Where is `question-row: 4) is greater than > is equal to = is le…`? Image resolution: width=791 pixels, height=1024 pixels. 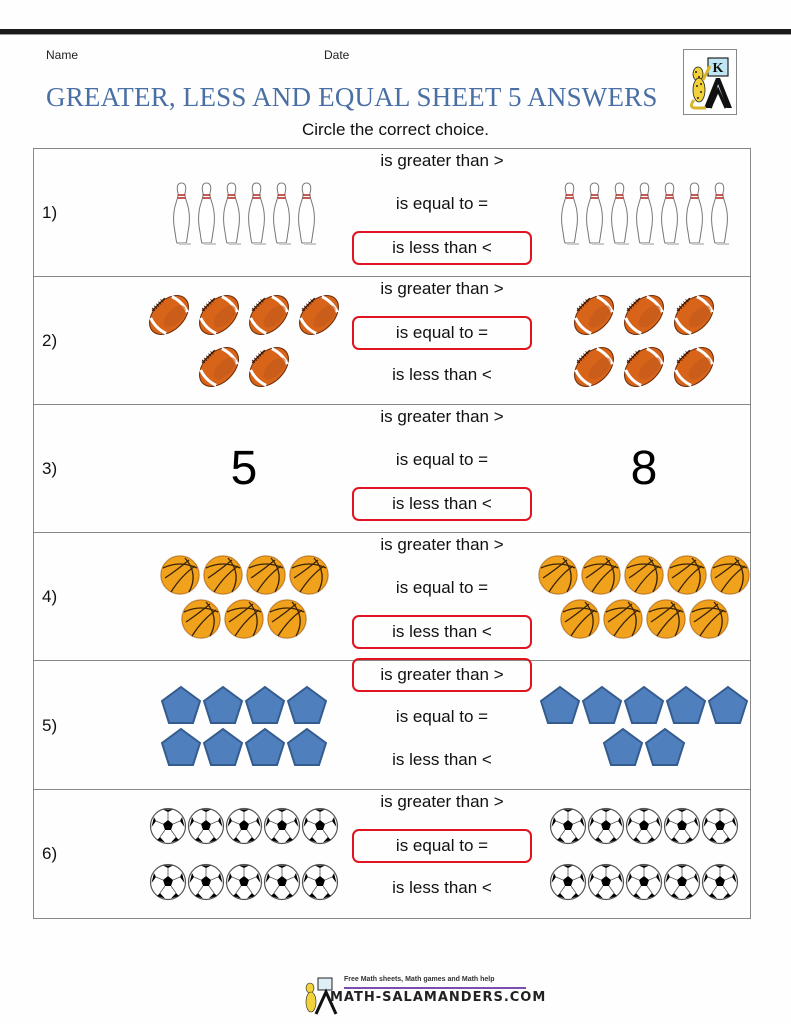
question-row: 4) is greater than > is equal to = is le… is located at coordinates (392, 597).